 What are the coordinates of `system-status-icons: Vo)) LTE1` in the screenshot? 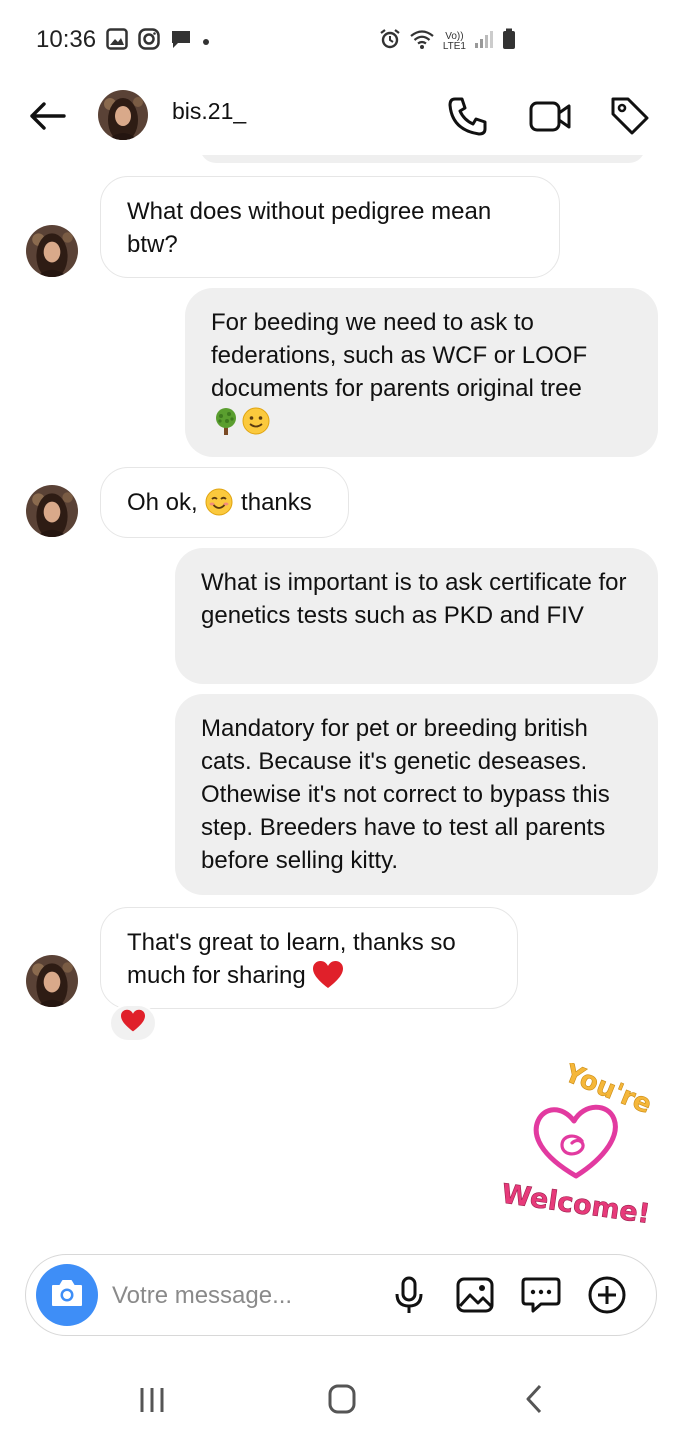 It's located at (447, 41).